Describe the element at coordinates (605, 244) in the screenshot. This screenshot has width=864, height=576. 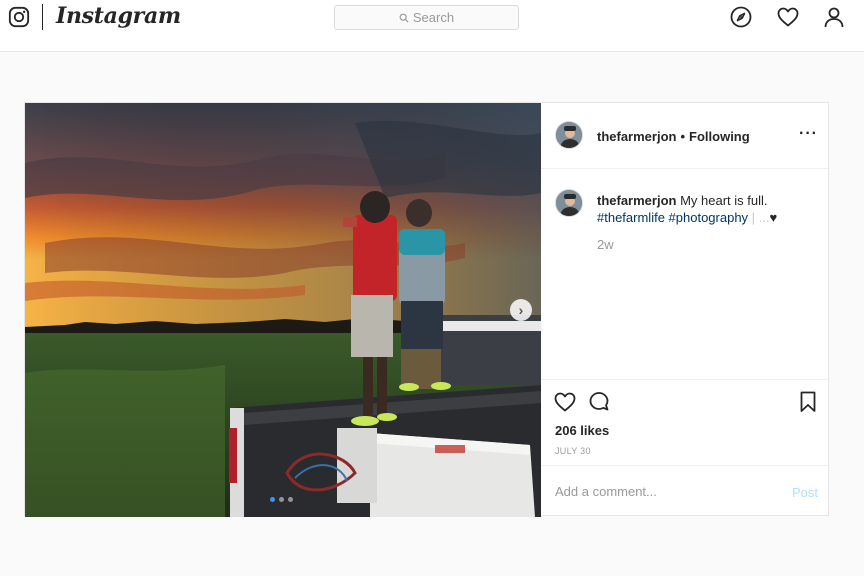
I see `time-ago: 2w` at that location.